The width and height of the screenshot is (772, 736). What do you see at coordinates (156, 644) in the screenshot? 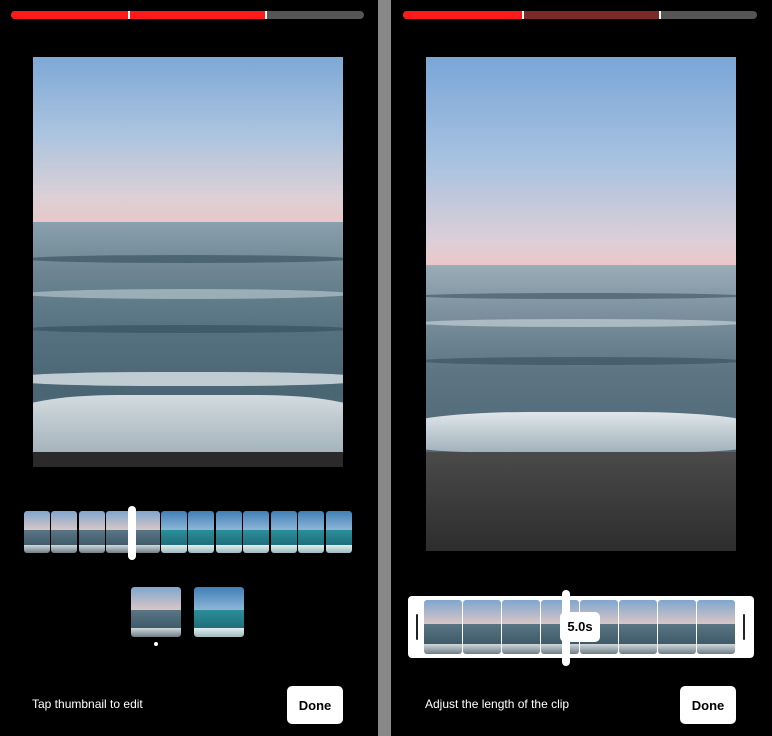
I see `selected-indicator-dot` at bounding box center [156, 644].